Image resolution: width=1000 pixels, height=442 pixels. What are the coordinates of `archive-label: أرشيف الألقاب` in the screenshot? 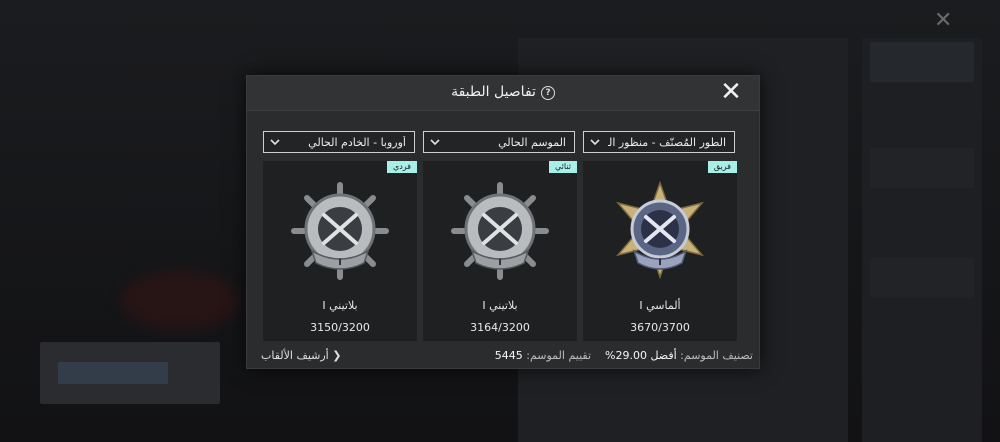 It's located at (295, 355).